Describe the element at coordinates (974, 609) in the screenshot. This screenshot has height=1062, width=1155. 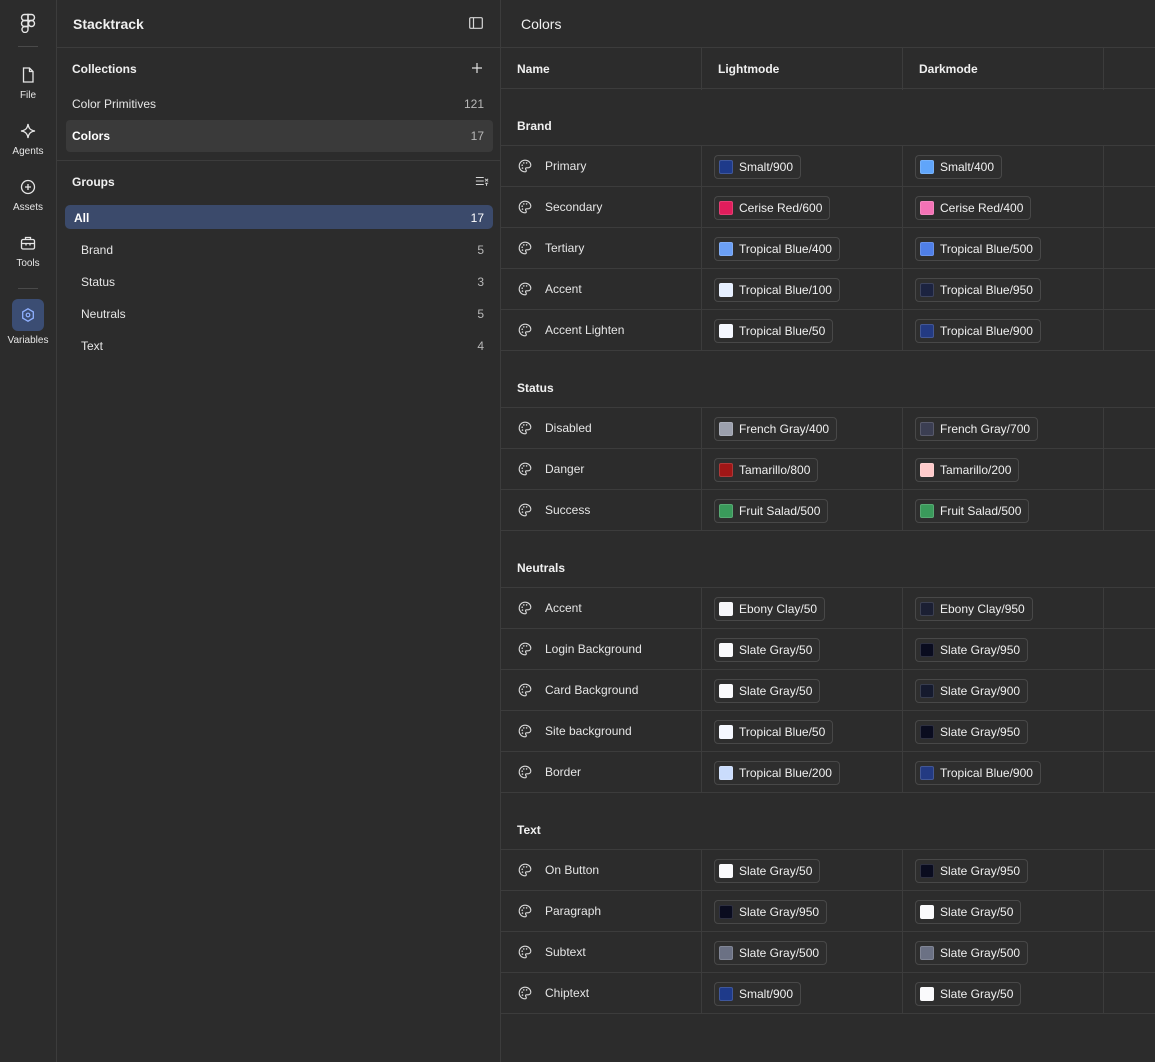
I see `darkmode-value-chip: Ebony Clay/950` at that location.